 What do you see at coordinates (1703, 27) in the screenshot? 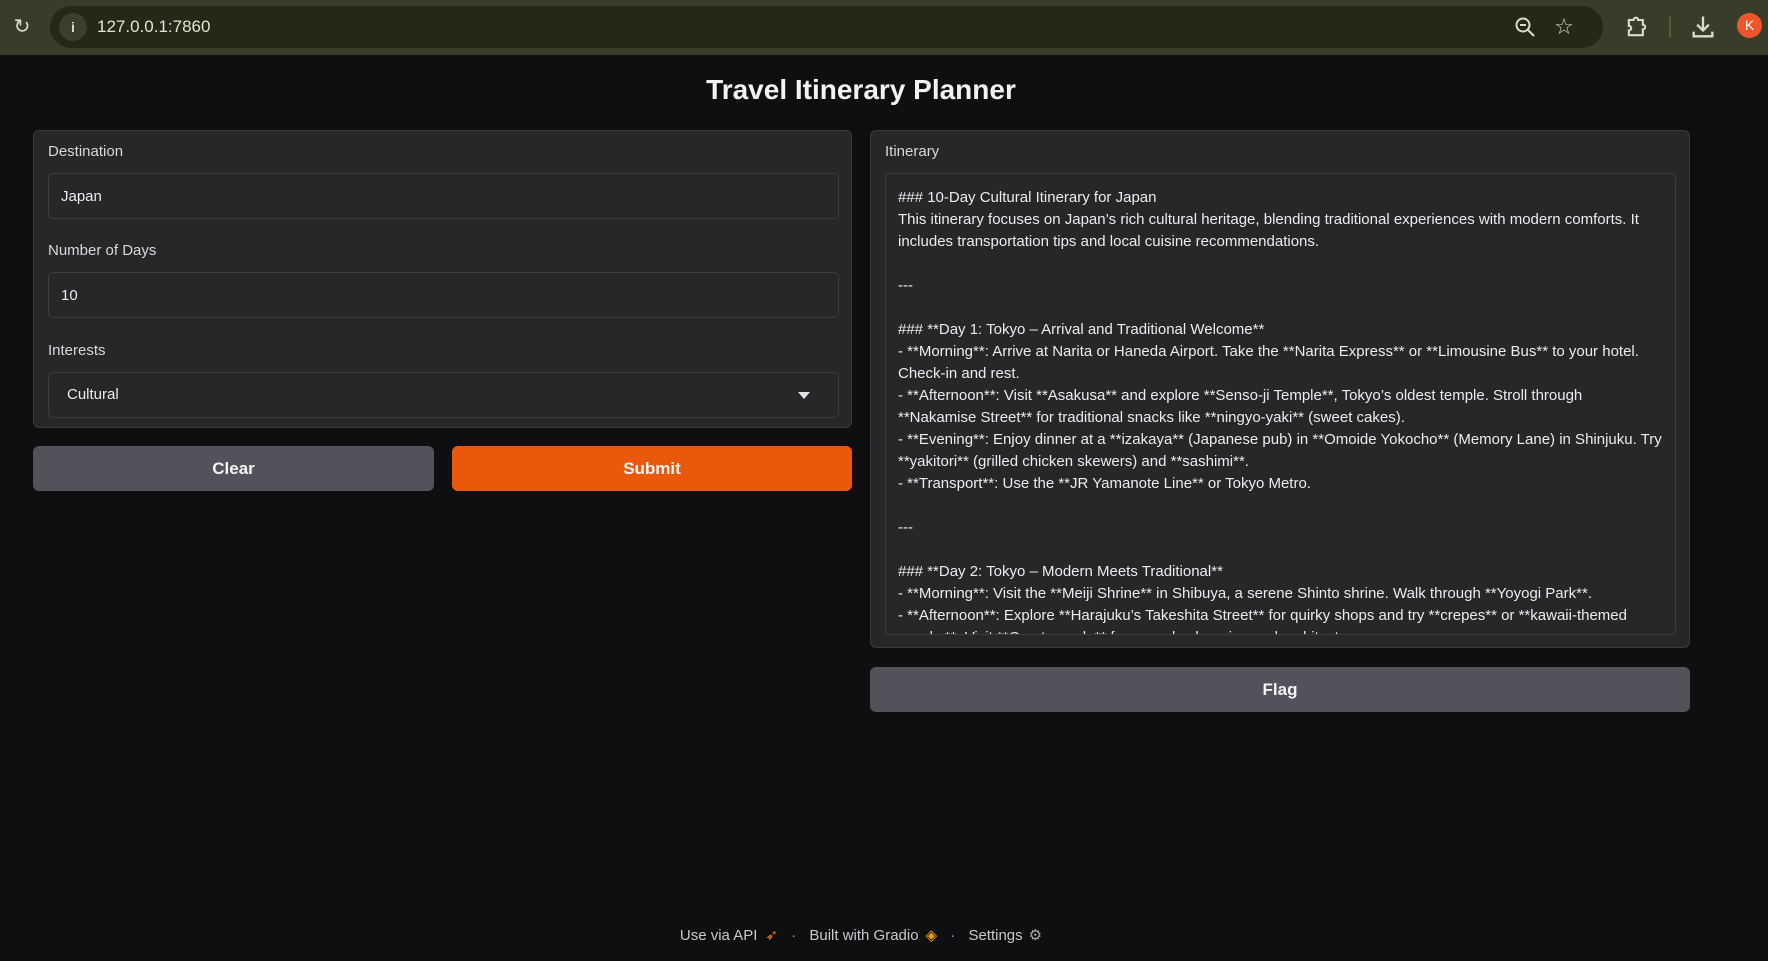
I see `download-icon` at bounding box center [1703, 27].